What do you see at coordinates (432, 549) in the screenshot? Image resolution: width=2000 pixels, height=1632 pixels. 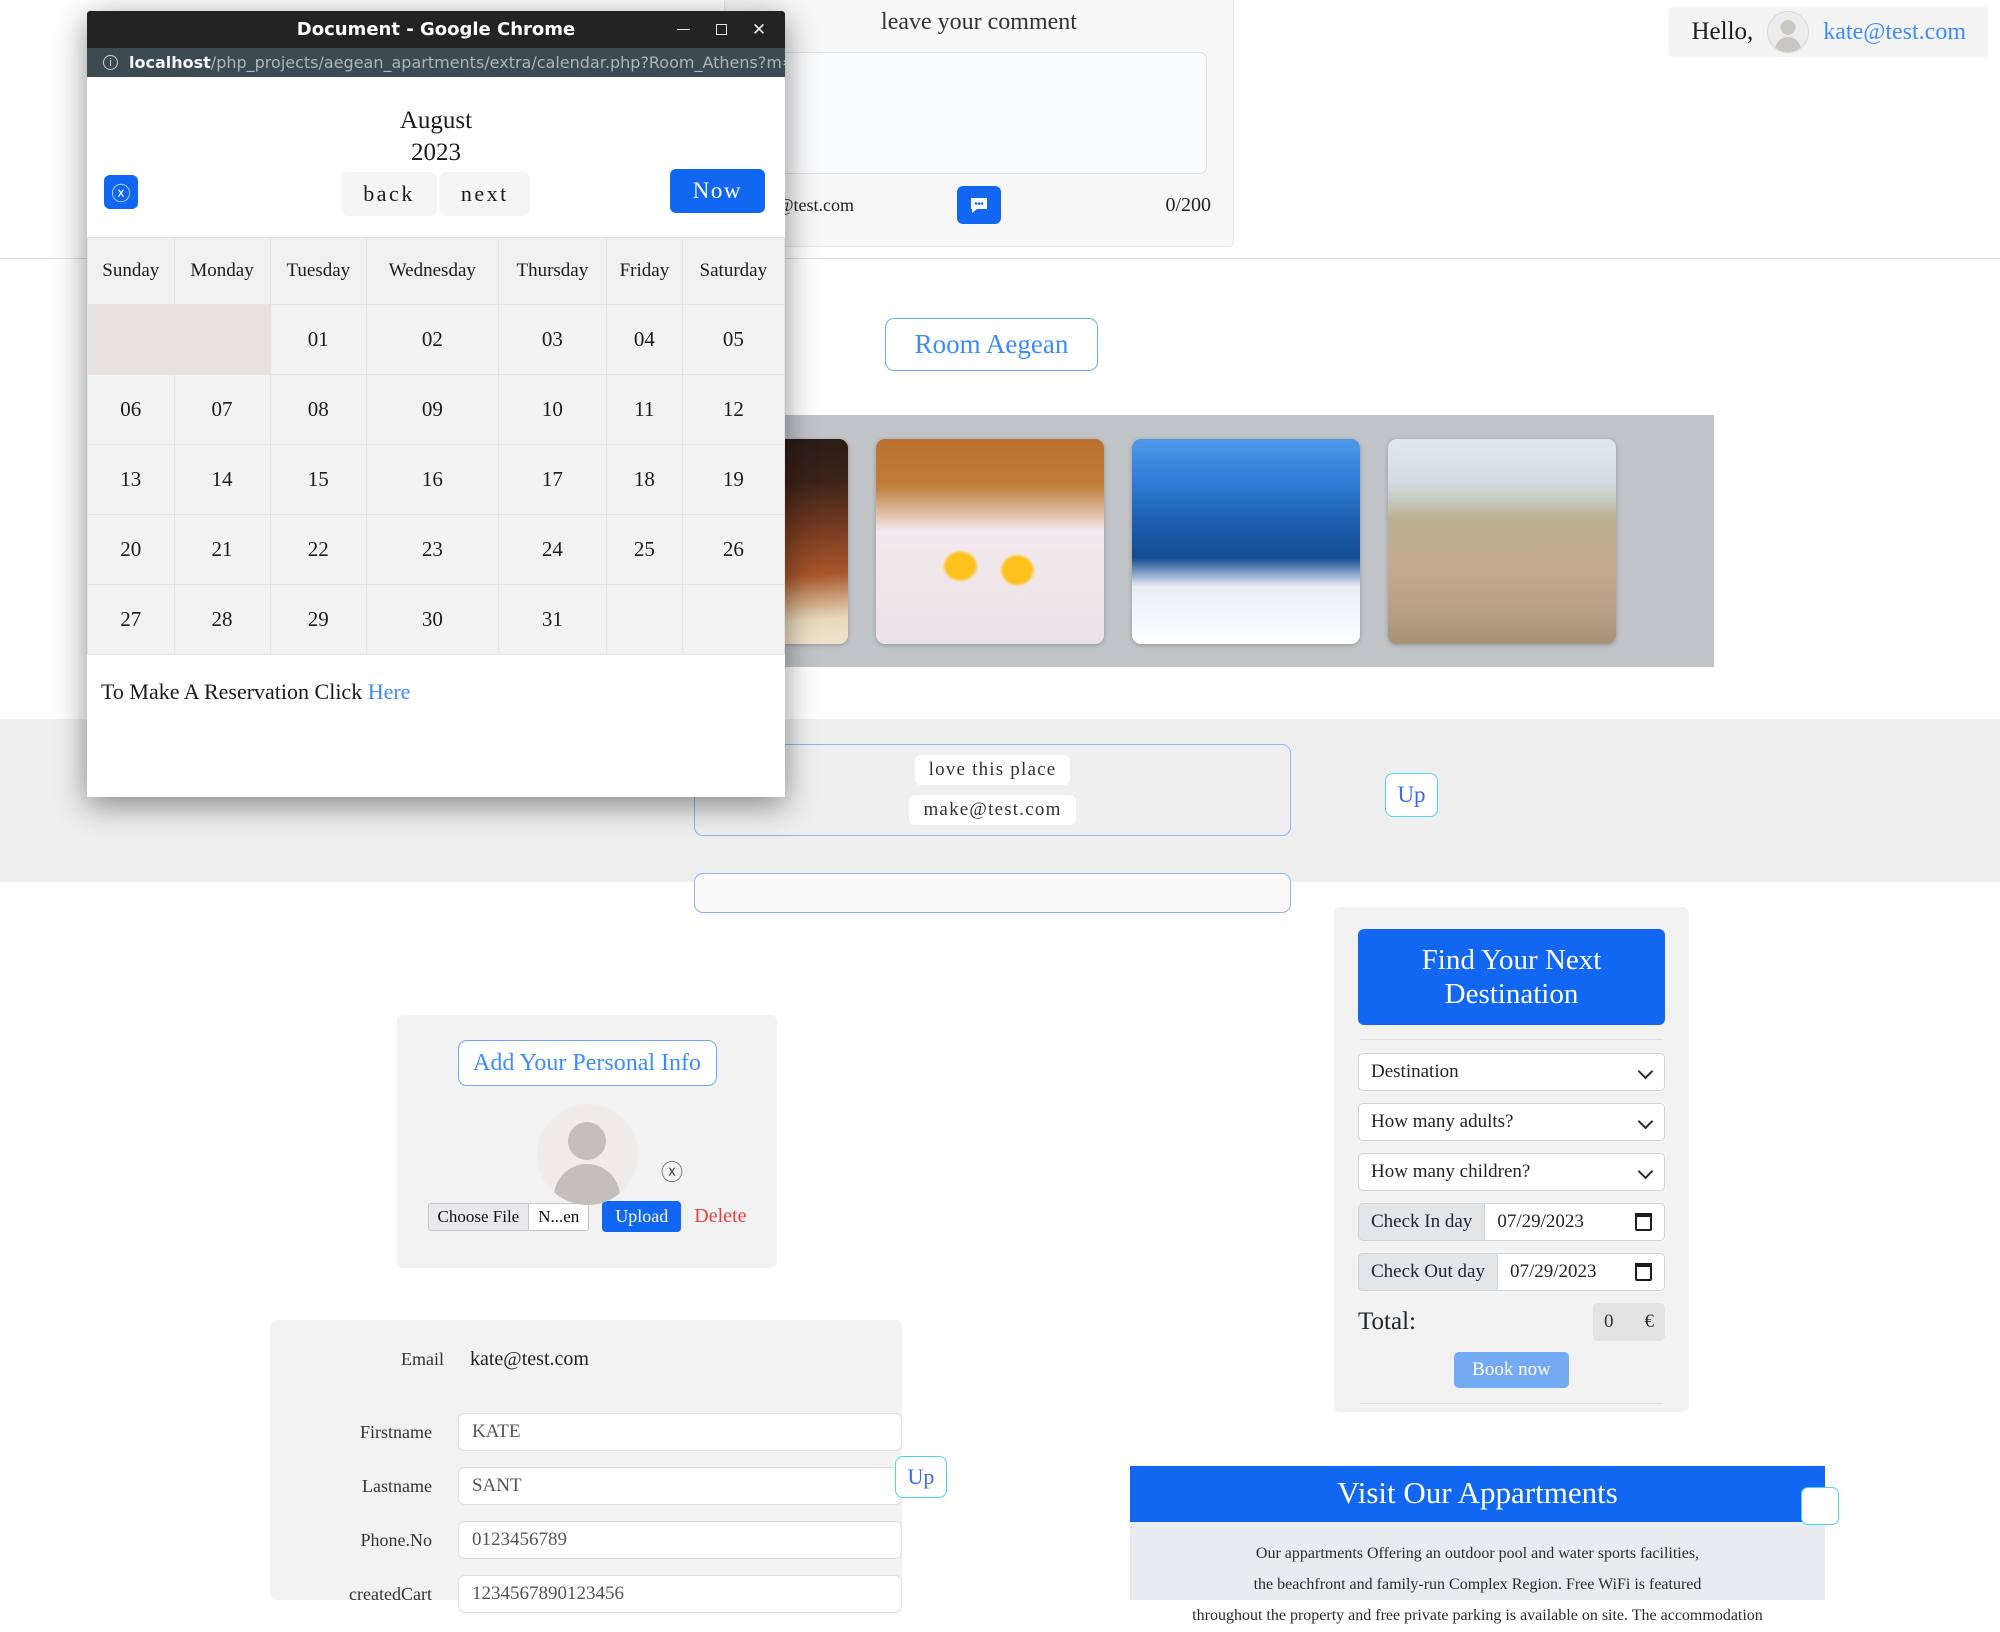 I see `calendar-day-cell: 23` at bounding box center [432, 549].